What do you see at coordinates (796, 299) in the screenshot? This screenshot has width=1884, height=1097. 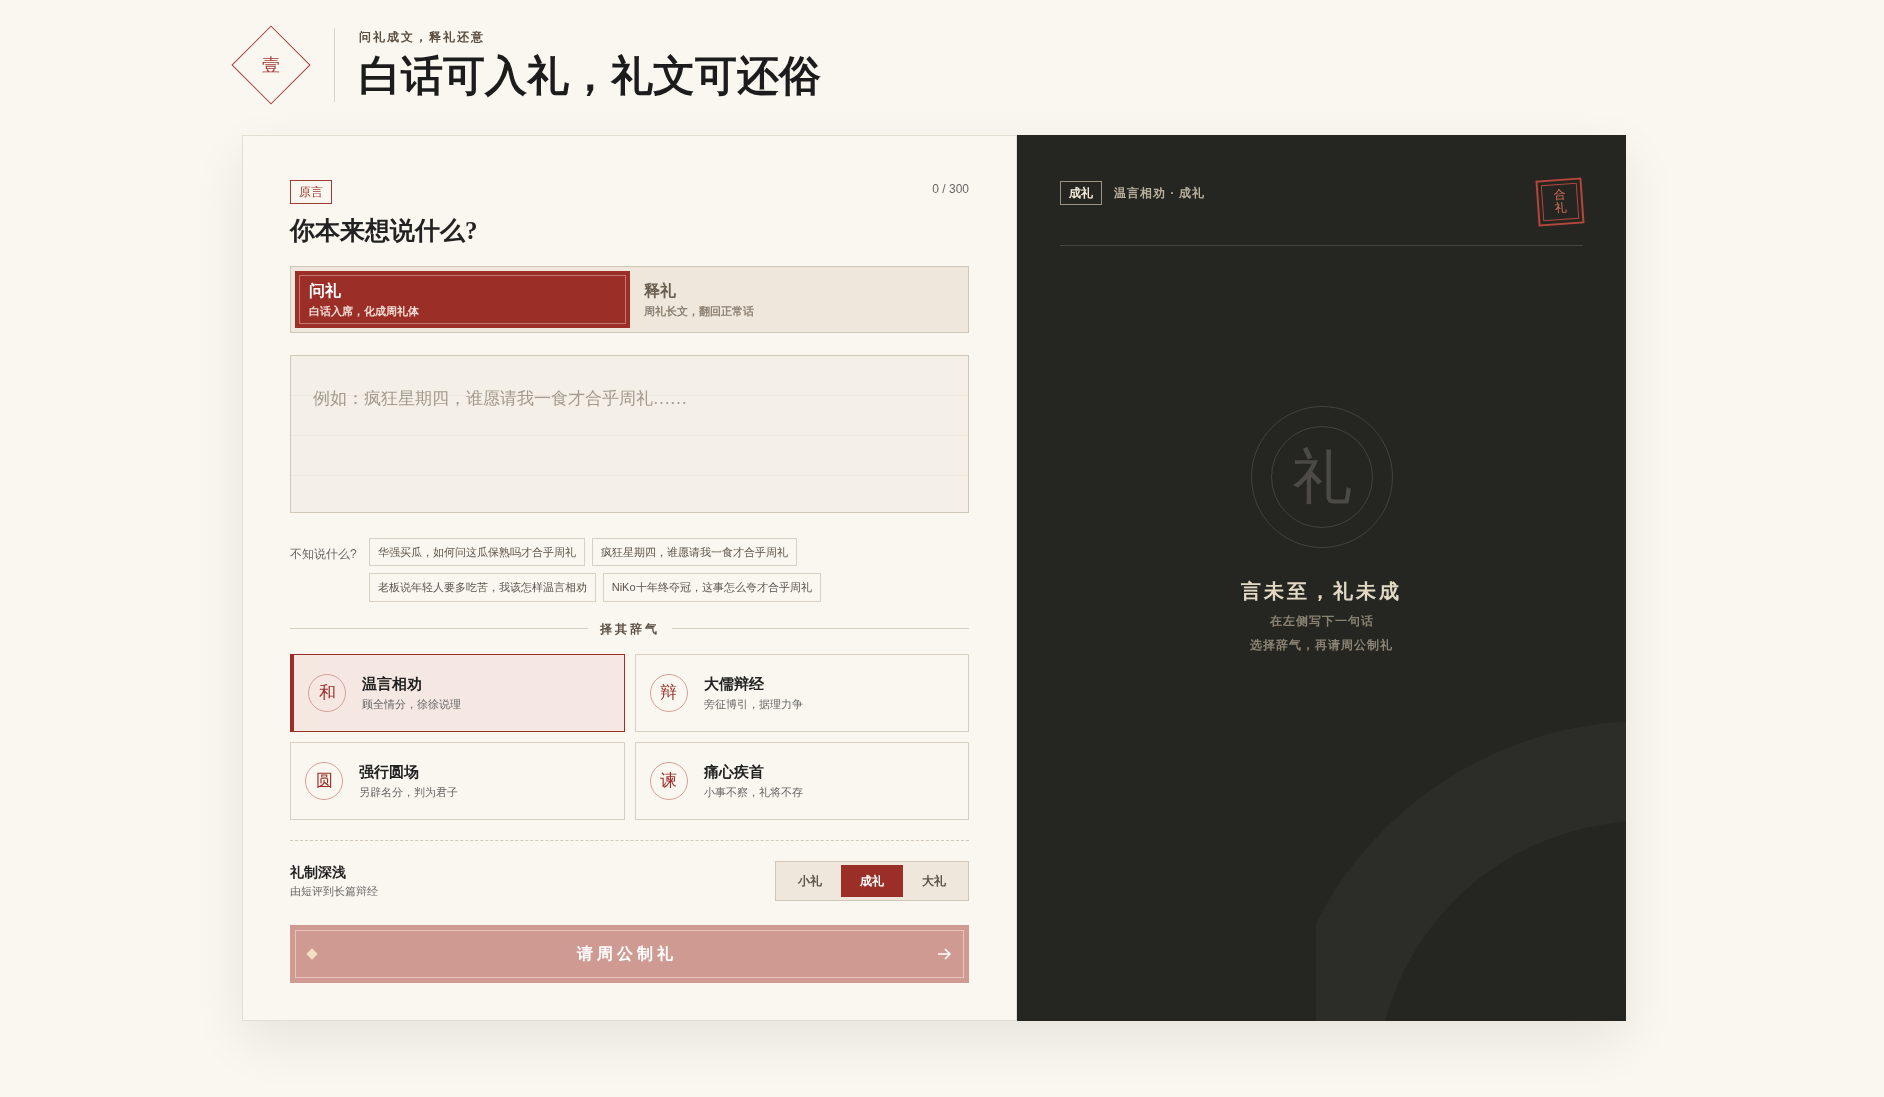 I see `mode-tab: 释礼 周礼长文，翻回正常话` at bounding box center [796, 299].